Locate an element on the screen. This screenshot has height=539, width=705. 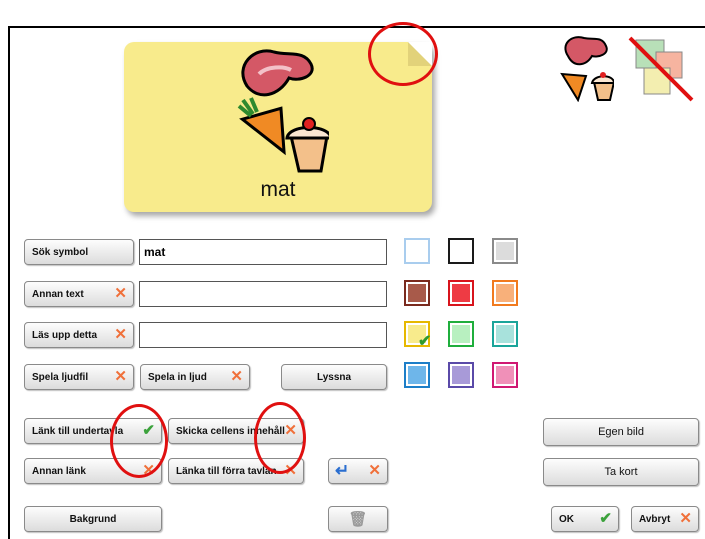
color-swatch-black is located at coordinates (461, 251).